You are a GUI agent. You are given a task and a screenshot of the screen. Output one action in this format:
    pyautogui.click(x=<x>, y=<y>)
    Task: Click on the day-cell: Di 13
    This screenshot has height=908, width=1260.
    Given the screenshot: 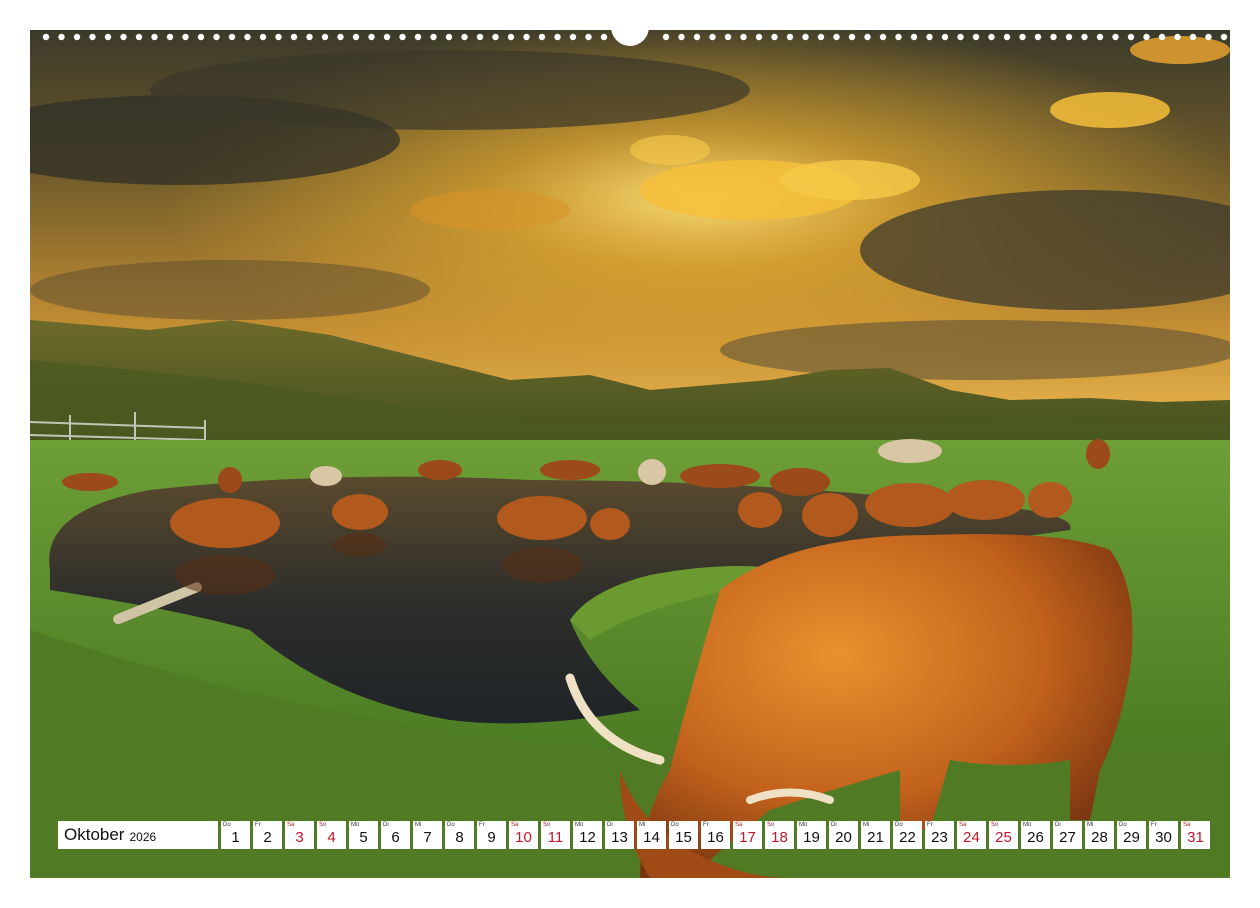 What is the action you would take?
    pyautogui.click(x=619, y=835)
    